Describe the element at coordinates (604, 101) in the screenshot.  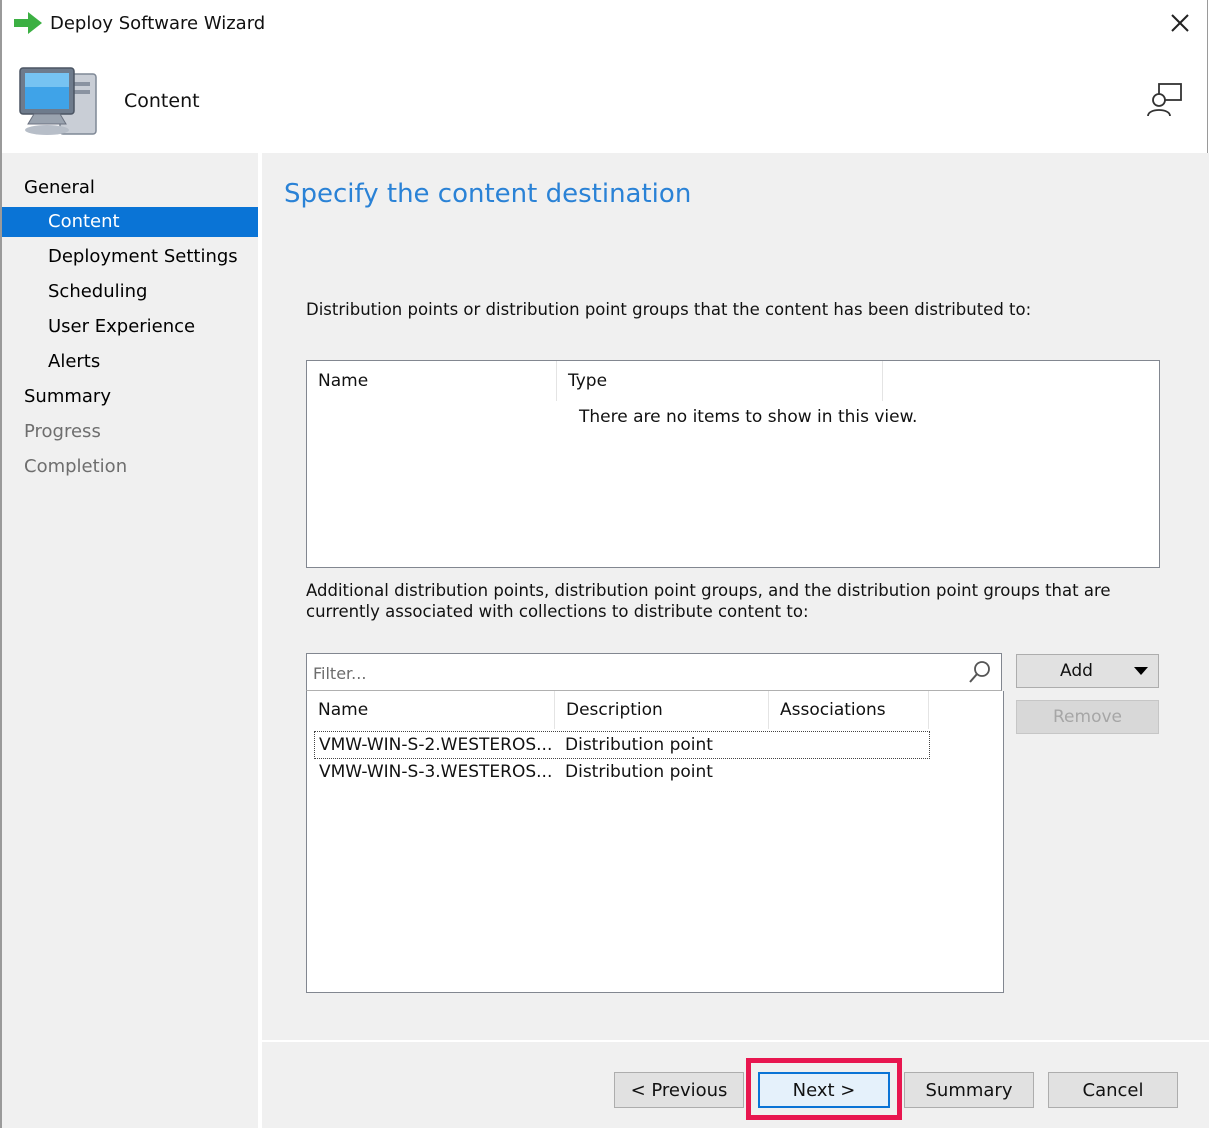
I see `wizard-header: Content` at that location.